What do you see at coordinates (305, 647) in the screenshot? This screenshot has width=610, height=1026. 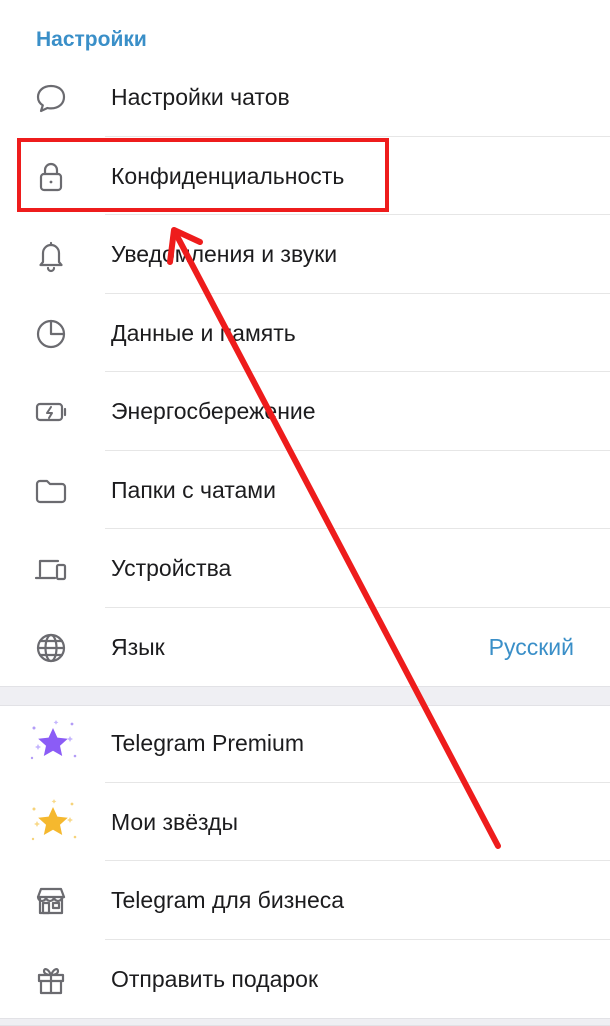 I see `settings-item-language: Язык Русский` at bounding box center [305, 647].